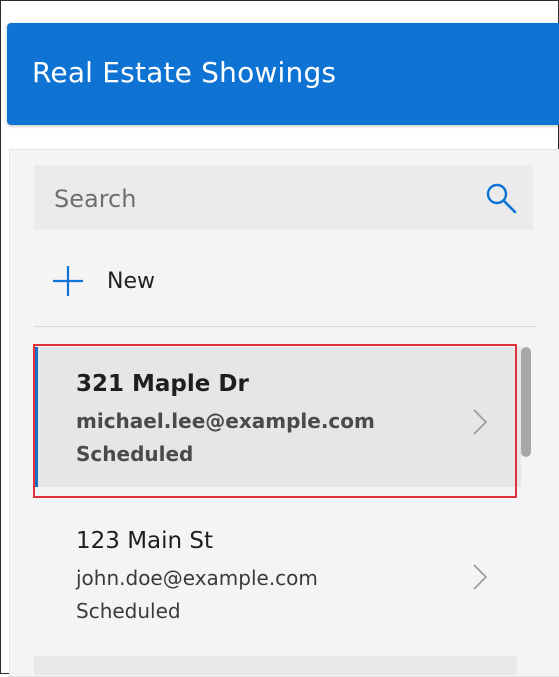 Image resolution: width=559 pixels, height=677 pixels. What do you see at coordinates (184, 281) in the screenshot?
I see `new-button: New` at bounding box center [184, 281].